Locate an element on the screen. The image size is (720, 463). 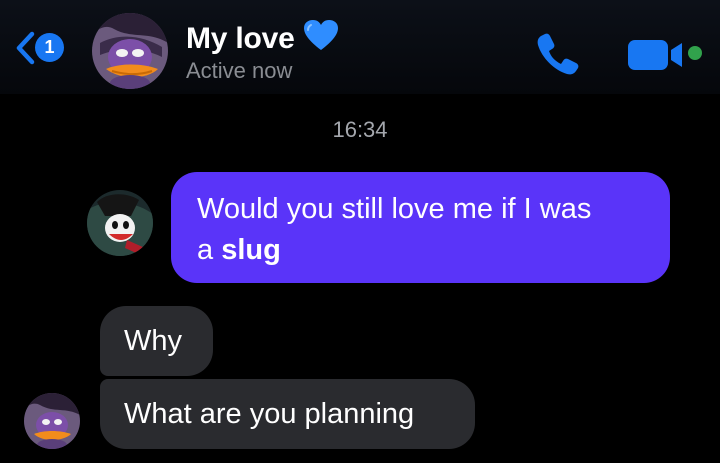
contact-message-avatar is located at coordinates (52, 421).